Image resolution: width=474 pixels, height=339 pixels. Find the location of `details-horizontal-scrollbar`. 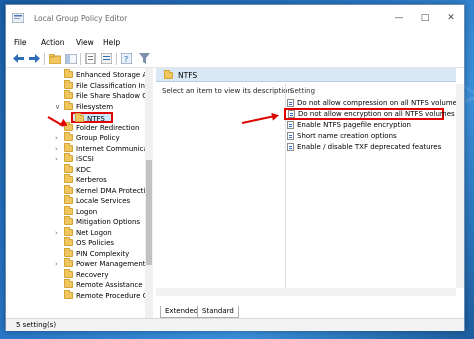

details-horizontal-scrollbar is located at coordinates (306, 292).